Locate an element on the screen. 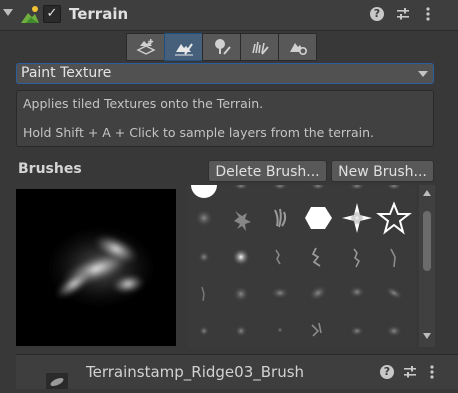  terrain-icon is located at coordinates (30, 14).